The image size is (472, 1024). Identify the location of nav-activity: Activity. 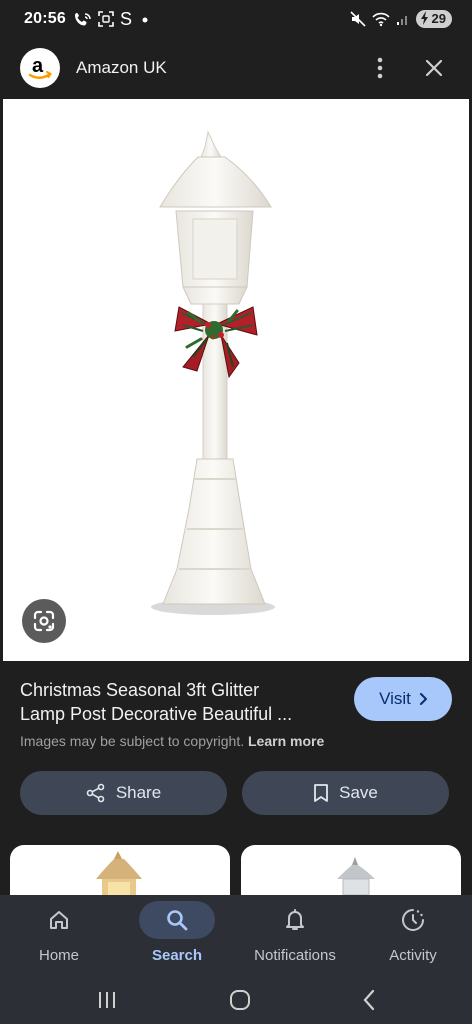
(413, 935).